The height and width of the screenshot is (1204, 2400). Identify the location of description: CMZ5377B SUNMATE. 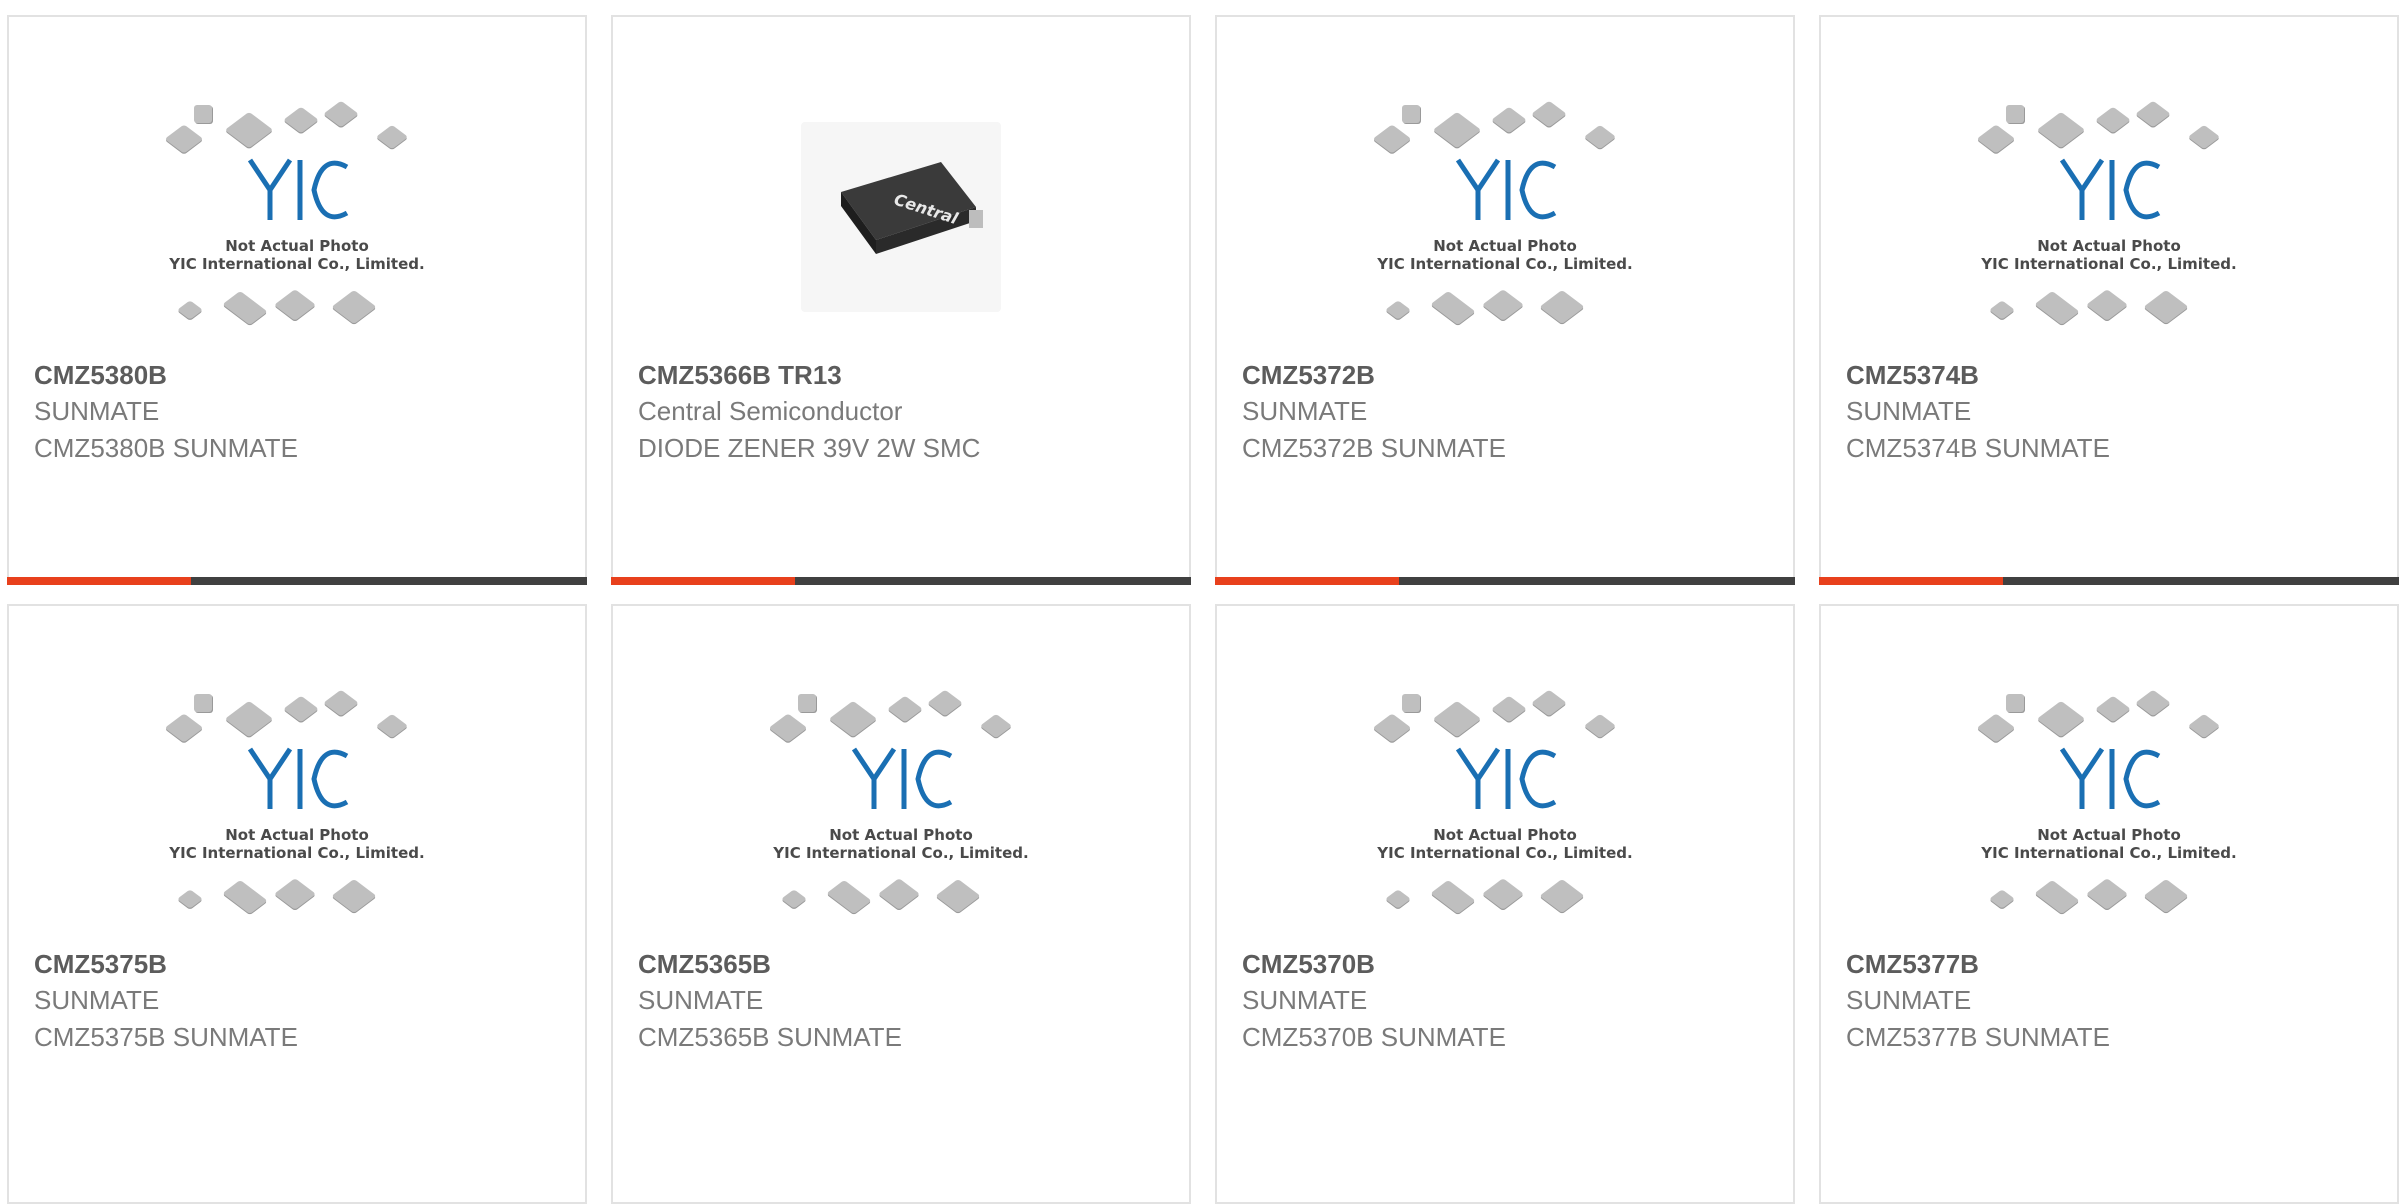
(1978, 1037).